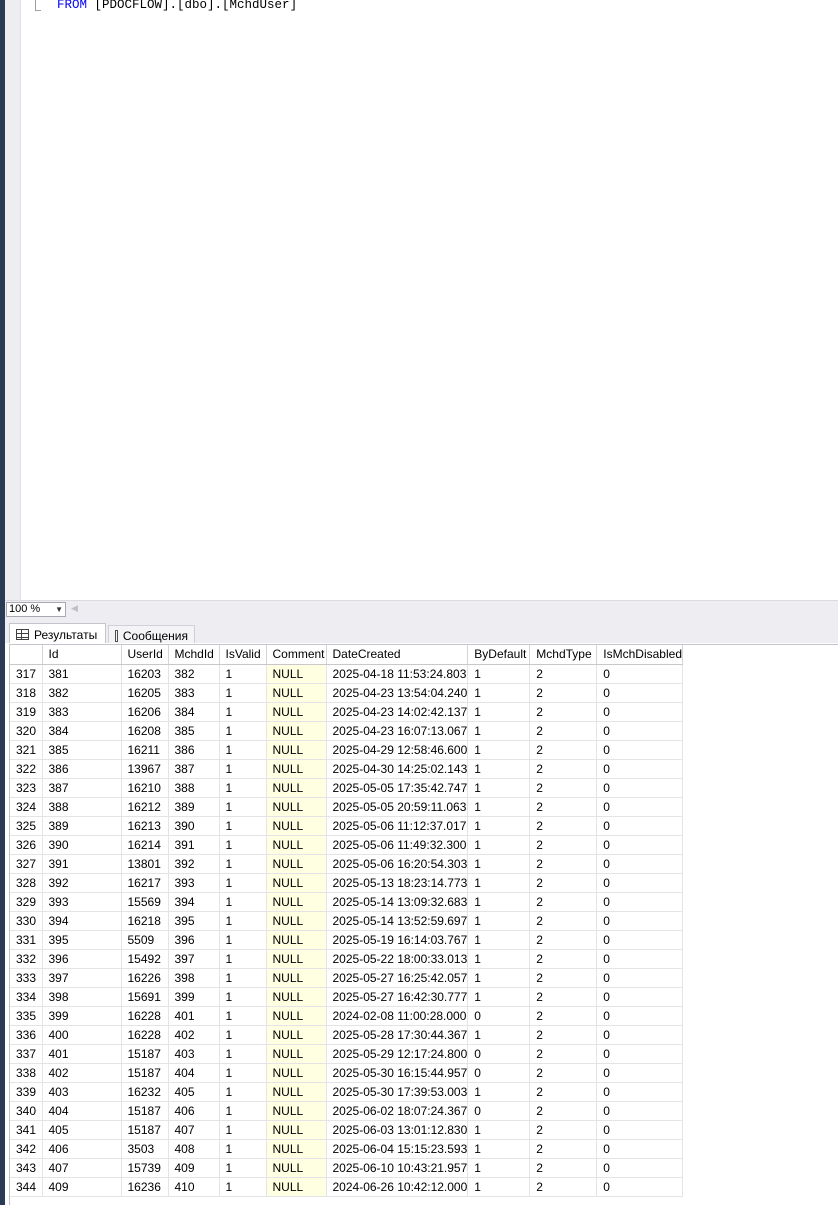 The height and width of the screenshot is (1205, 838). Describe the element at coordinates (397, 750) in the screenshot. I see `cell-datecreated: 2025-04-29 12:58:46.600` at that location.